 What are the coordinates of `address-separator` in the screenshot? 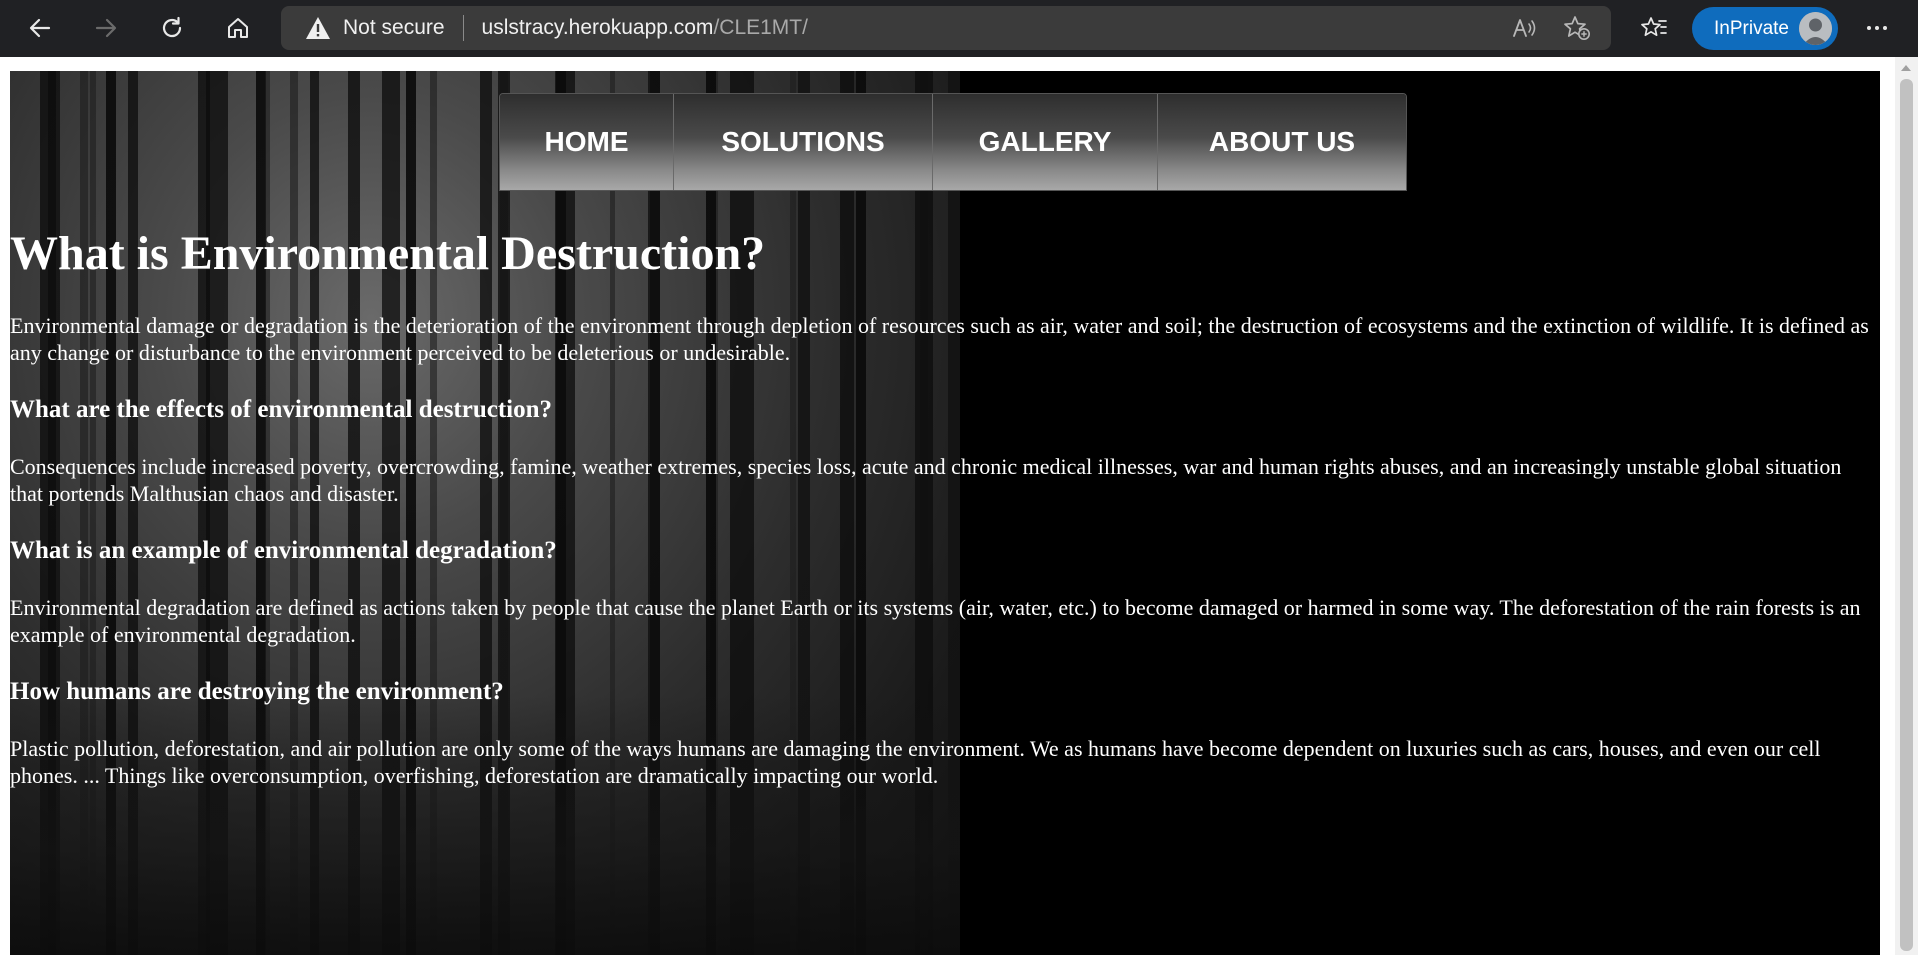 It's located at (463, 28).